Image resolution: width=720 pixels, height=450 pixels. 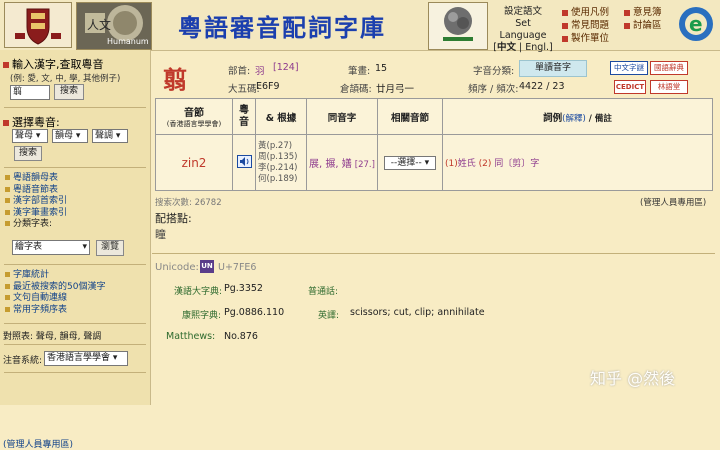 What do you see at coordinates (202, 316) in the screenshot?
I see `kangxi-label: 康熙字典:` at bounding box center [202, 316].